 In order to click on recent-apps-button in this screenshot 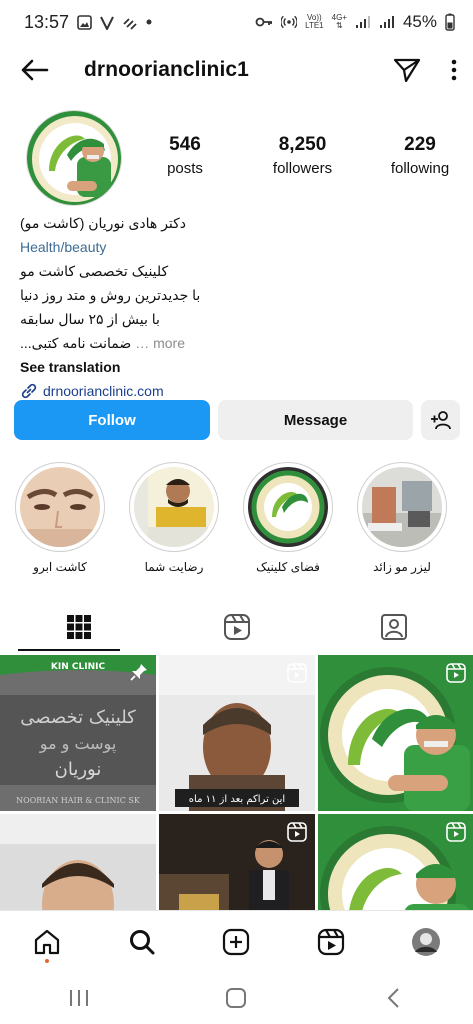, I will do `click(79, 998)`.